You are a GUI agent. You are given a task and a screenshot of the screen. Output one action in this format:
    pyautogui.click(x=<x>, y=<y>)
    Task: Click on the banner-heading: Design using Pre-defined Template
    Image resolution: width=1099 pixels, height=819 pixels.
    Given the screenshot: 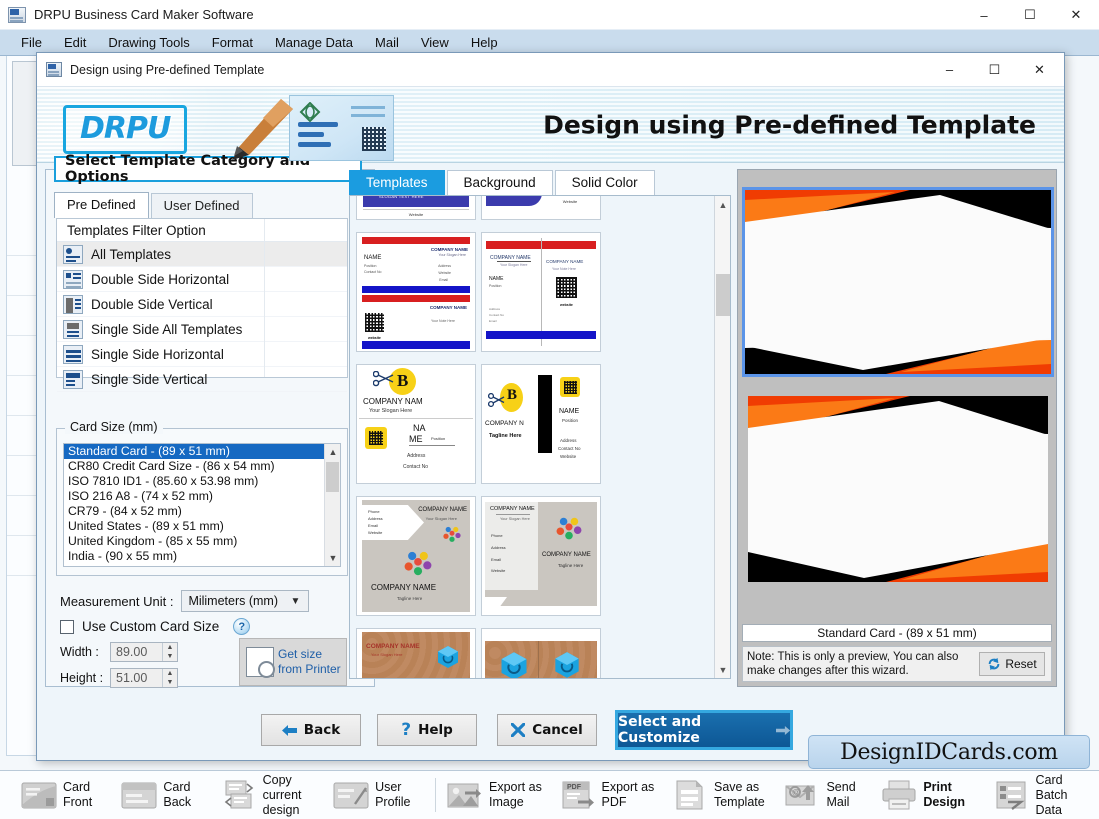 What is the action you would take?
    pyautogui.click(x=789, y=124)
    